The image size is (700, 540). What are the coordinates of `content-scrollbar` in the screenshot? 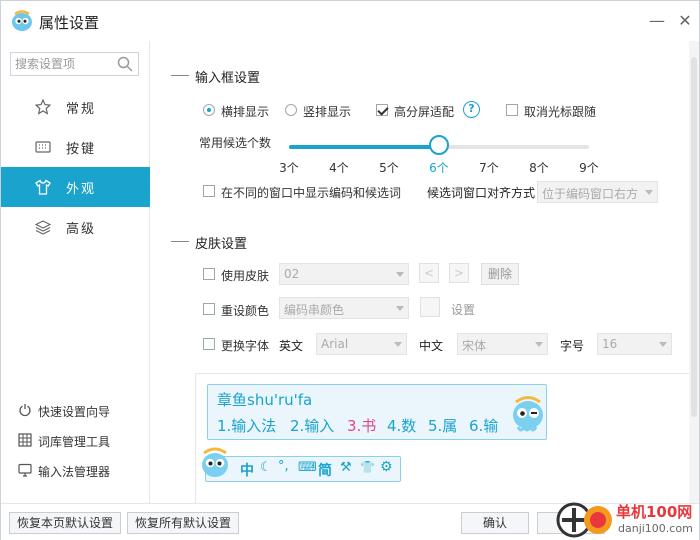 It's located at (694, 272).